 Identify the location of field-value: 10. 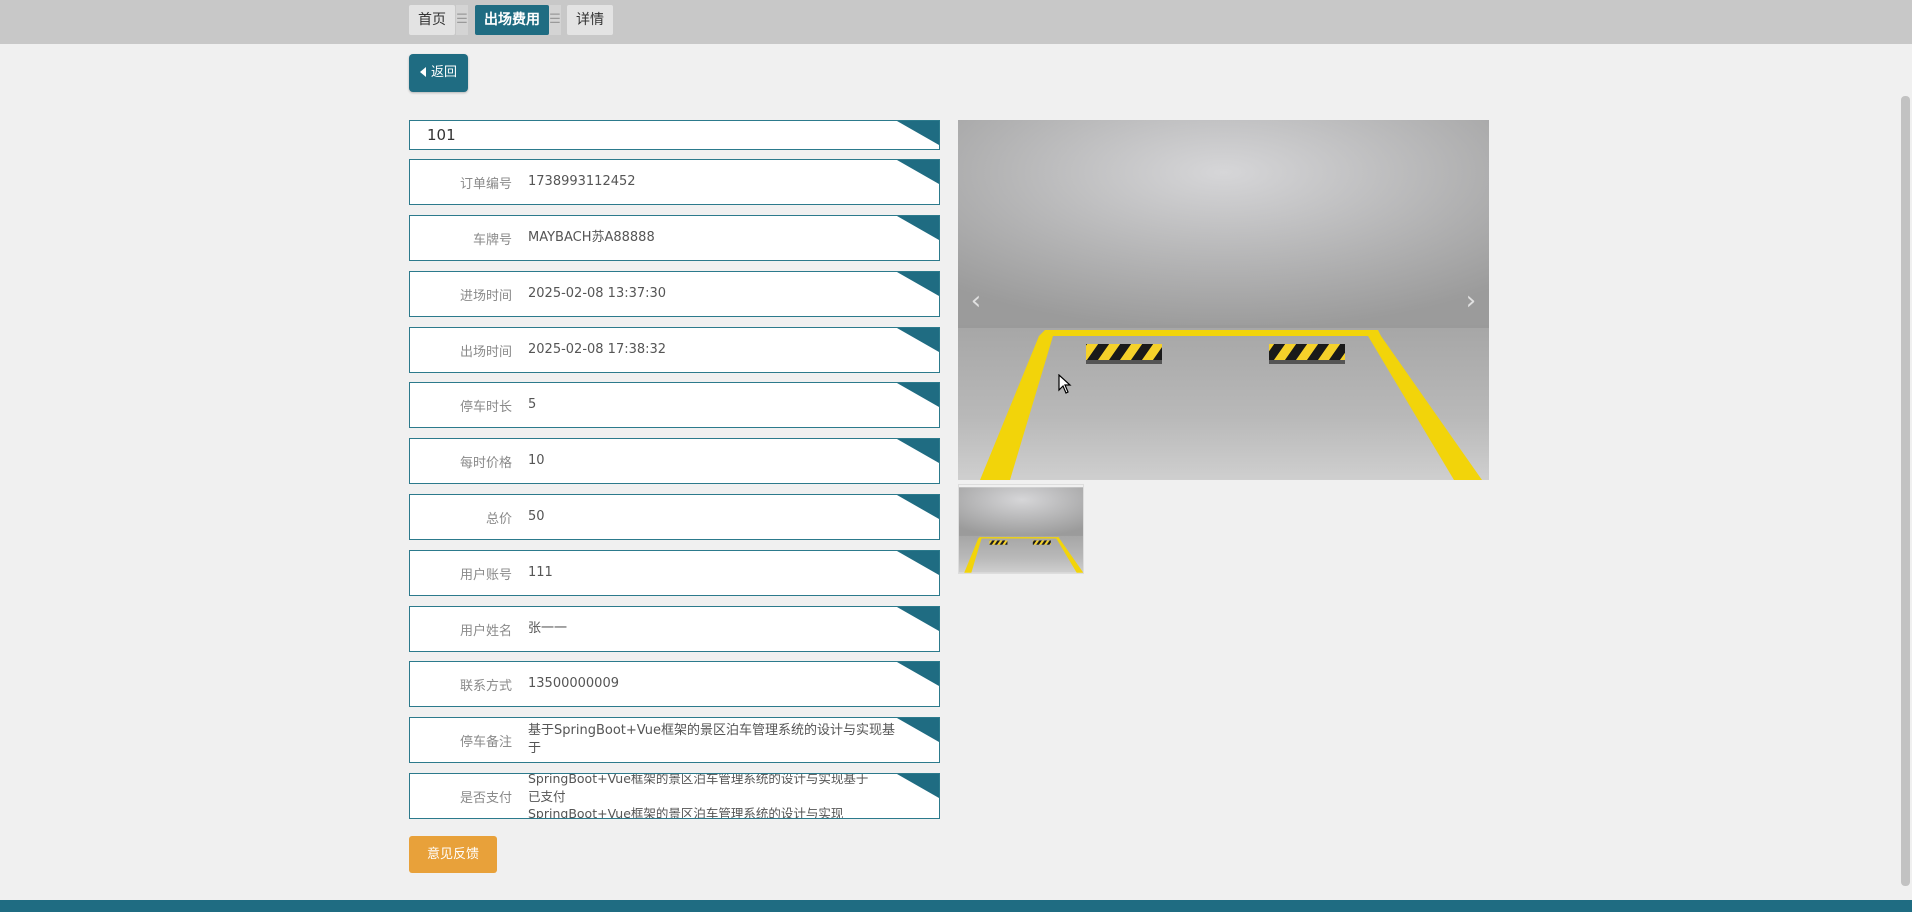
(536, 460).